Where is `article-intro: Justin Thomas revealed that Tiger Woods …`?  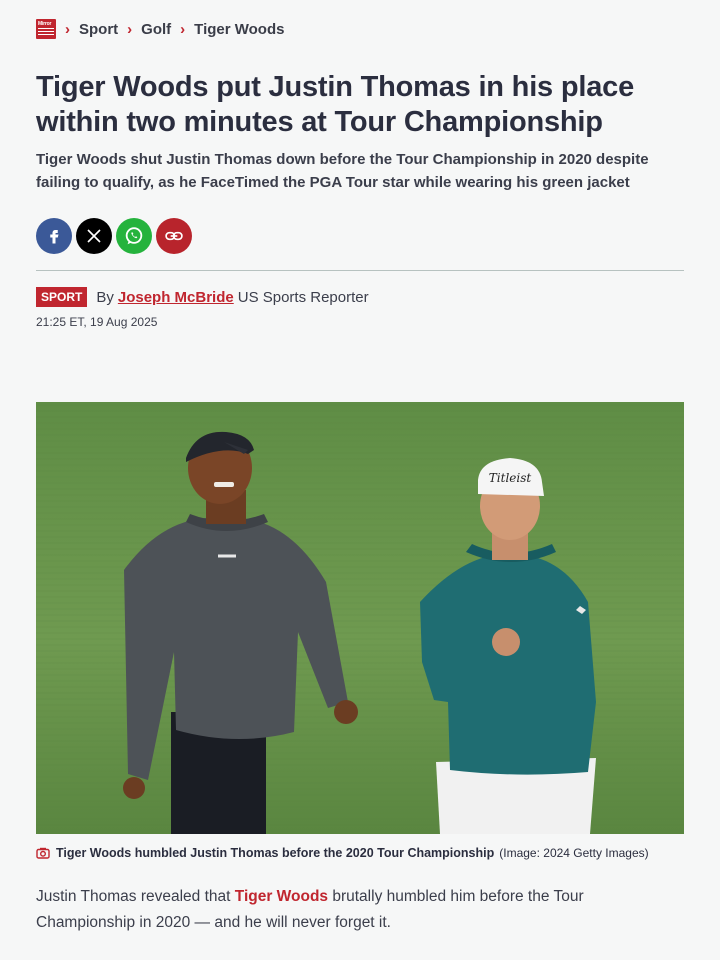 article-intro: Justin Thomas revealed that Tiger Woods … is located at coordinates (356, 910).